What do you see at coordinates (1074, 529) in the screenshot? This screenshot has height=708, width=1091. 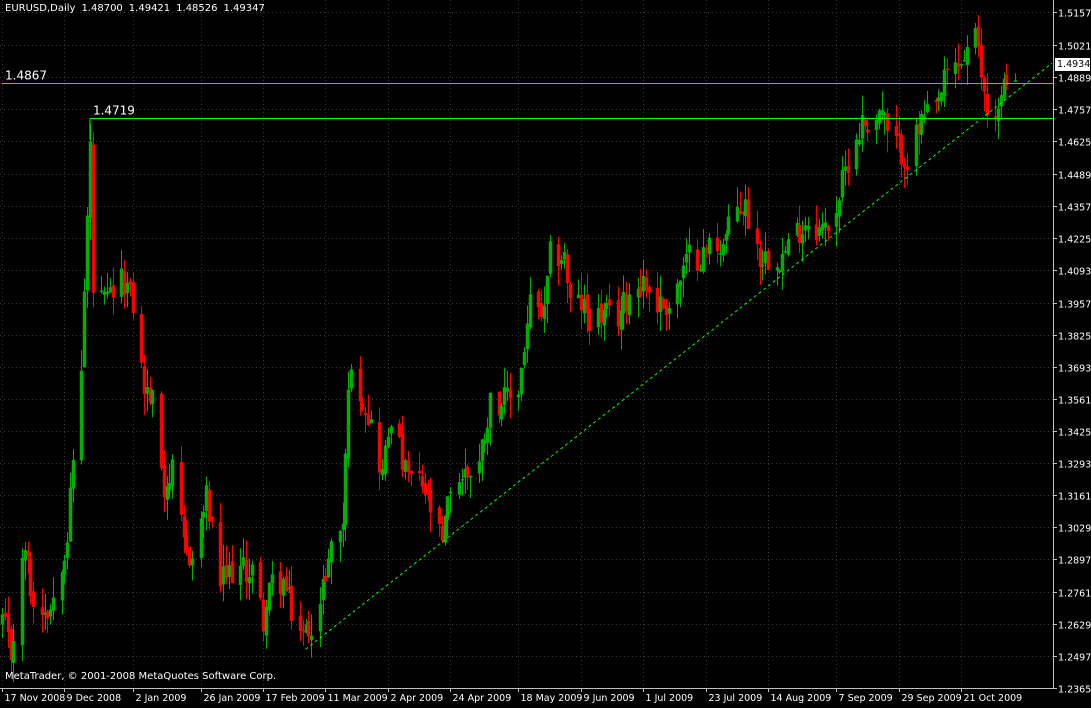 I see `y-tick-label: 1.30290` at bounding box center [1074, 529].